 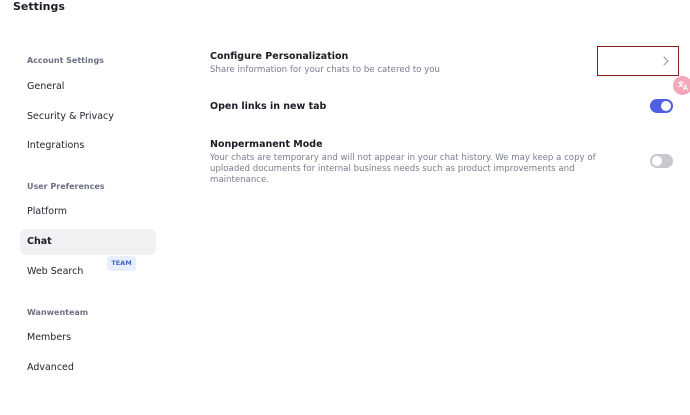 What do you see at coordinates (88, 117) in the screenshot?
I see `sidebar-item-security-privacy: Security & Privacy` at bounding box center [88, 117].